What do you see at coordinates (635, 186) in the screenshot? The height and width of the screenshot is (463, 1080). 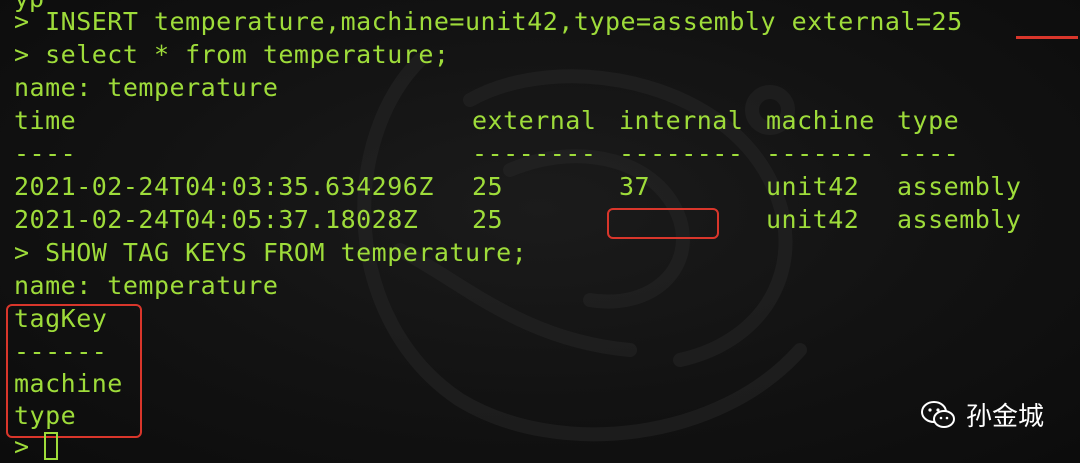 I see `table-cell-internal: 37` at bounding box center [635, 186].